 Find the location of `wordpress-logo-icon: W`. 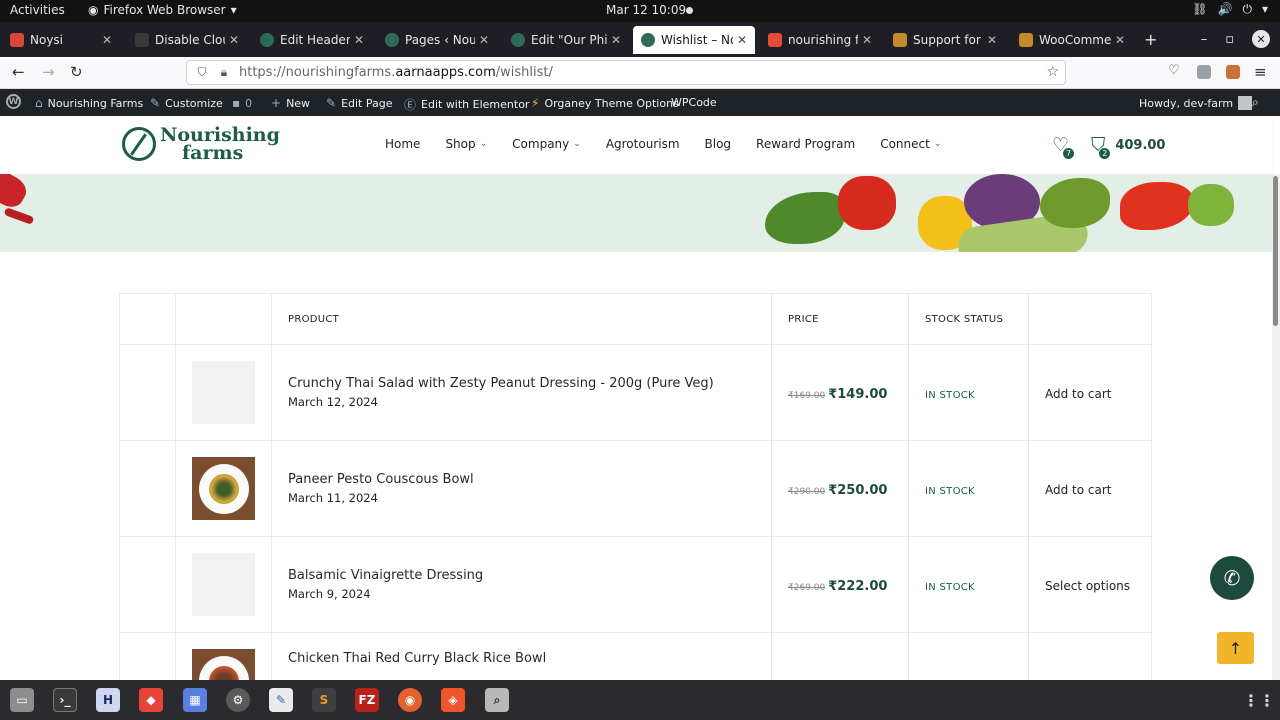

wordpress-logo-icon: W is located at coordinates (13, 101).